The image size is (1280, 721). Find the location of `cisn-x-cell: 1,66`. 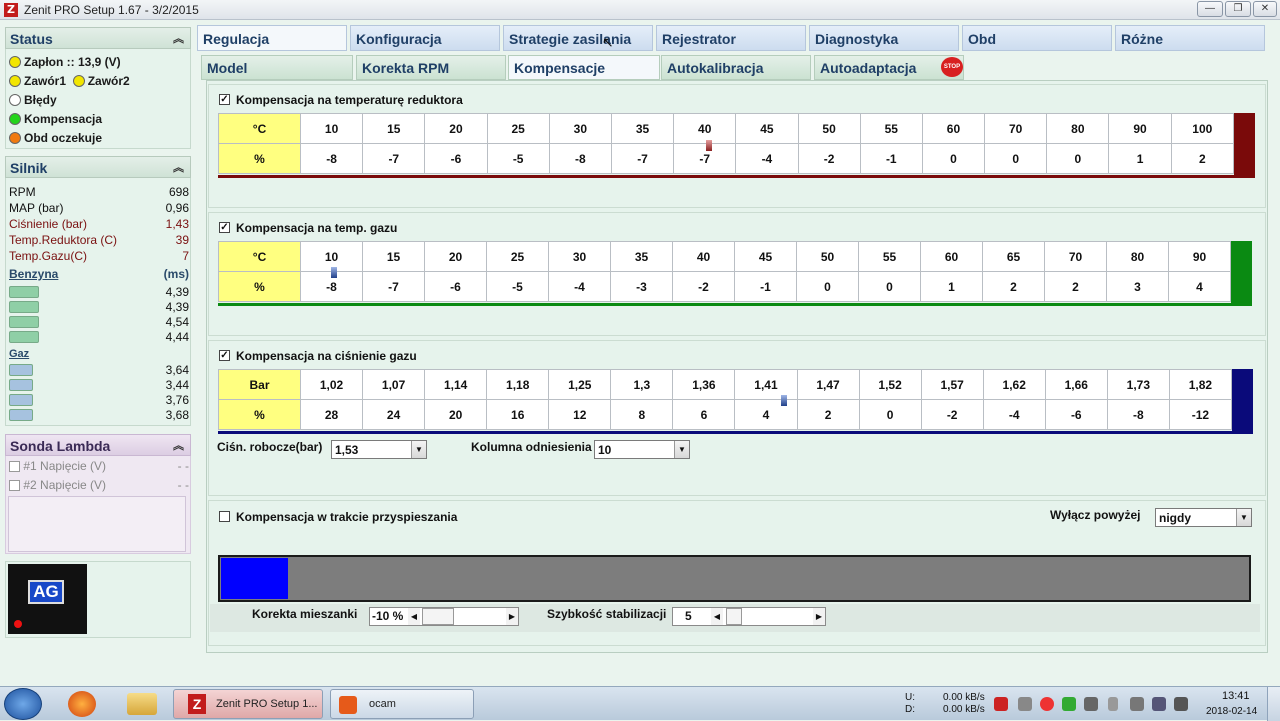

cisn-x-cell: 1,66 is located at coordinates (1076, 384).